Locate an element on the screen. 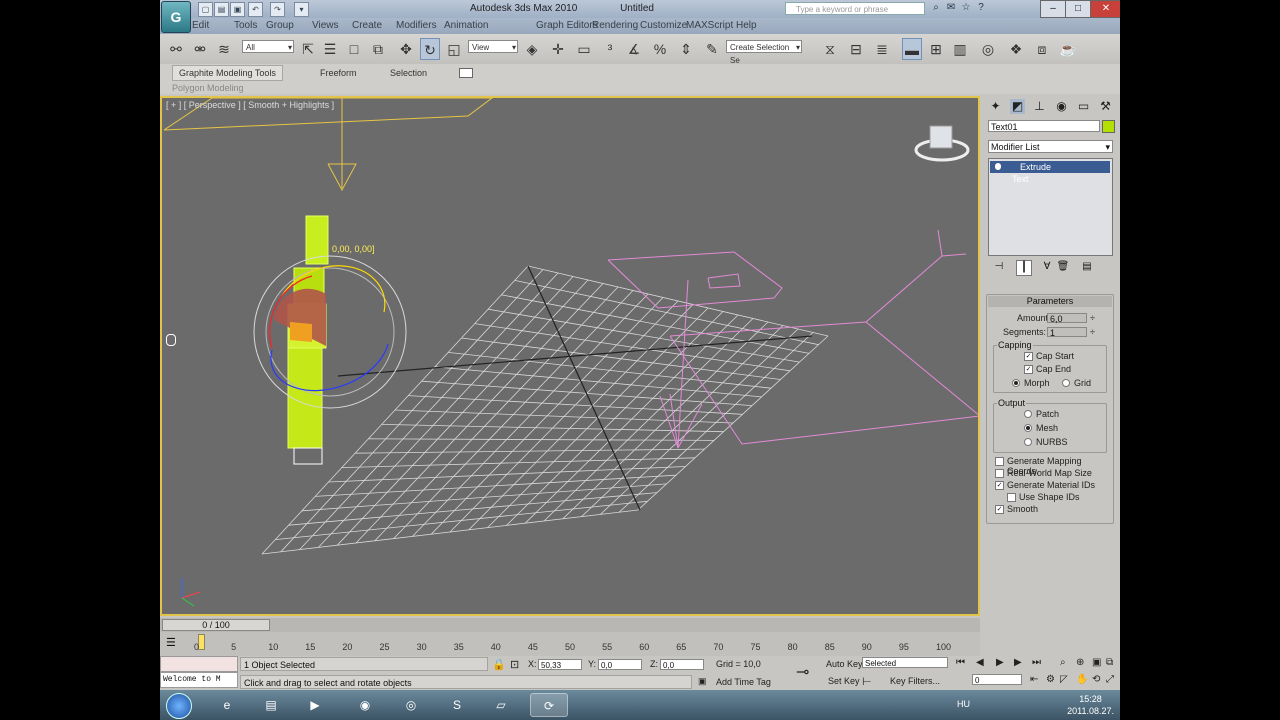 This screenshot has height=720, width=1280. goto-end-icon: ⏭ is located at coordinates (1036, 662).